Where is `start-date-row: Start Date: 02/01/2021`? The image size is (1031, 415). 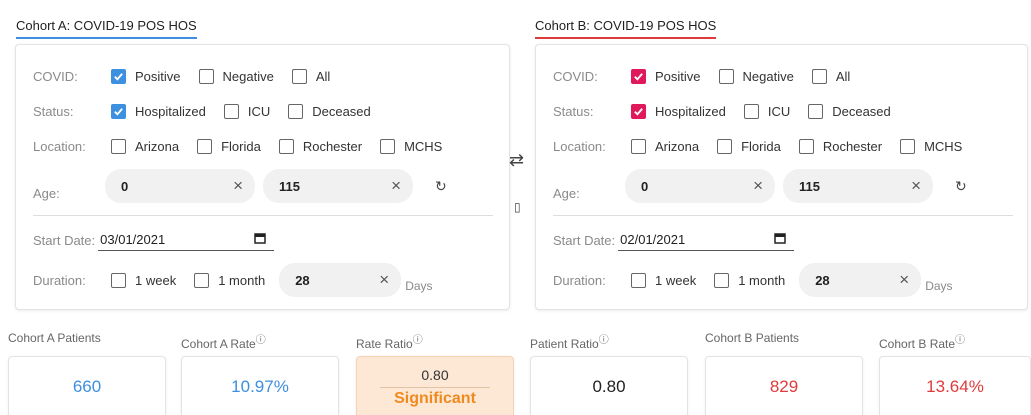 start-date-row: Start Date: 02/01/2021 is located at coordinates (674, 240).